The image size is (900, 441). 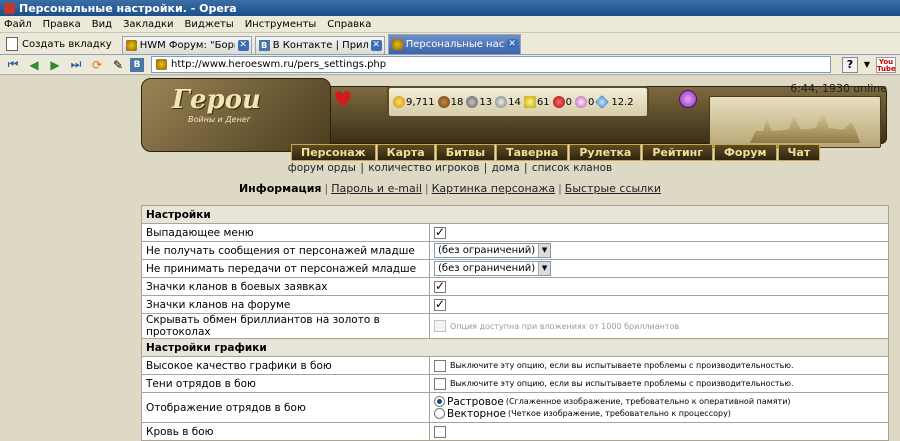 What do you see at coordinates (285, 365) in the screenshot?
I see `setting-label: Высокое качество графики в бою` at bounding box center [285, 365].